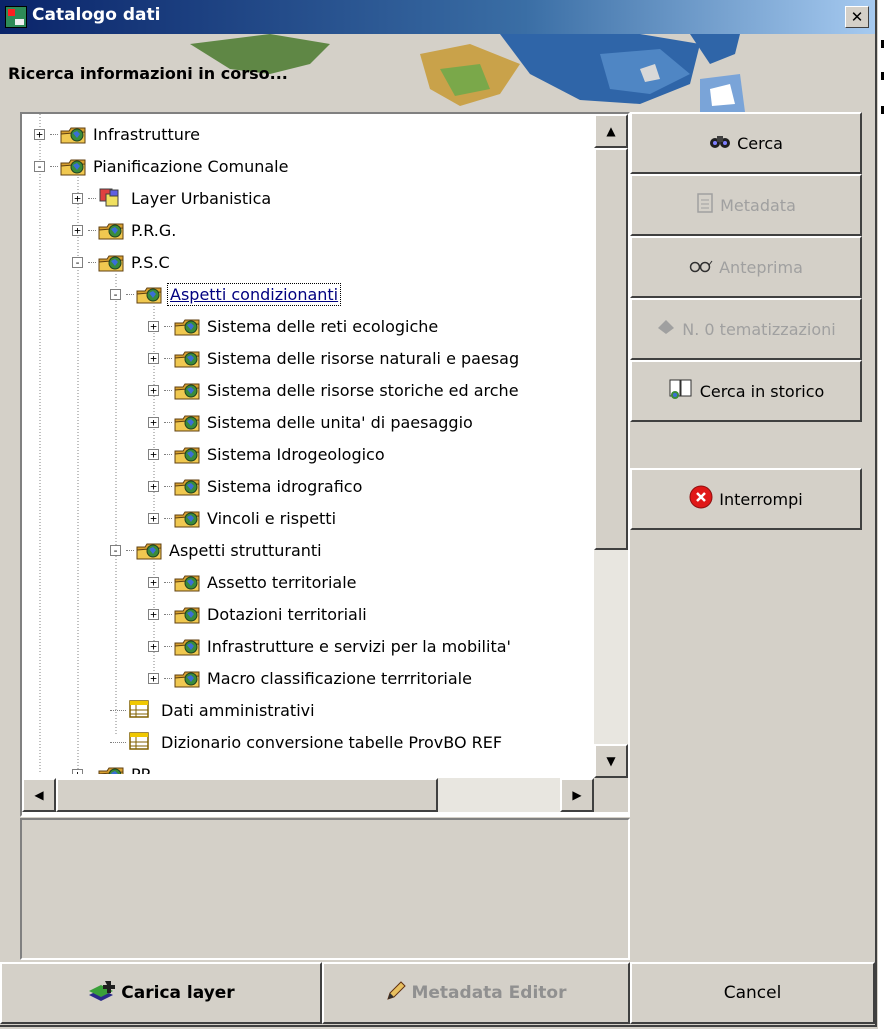 This screenshot has height=1029, width=889. I want to click on tree-node-label: Aspetti strutturanti, so click(245, 550).